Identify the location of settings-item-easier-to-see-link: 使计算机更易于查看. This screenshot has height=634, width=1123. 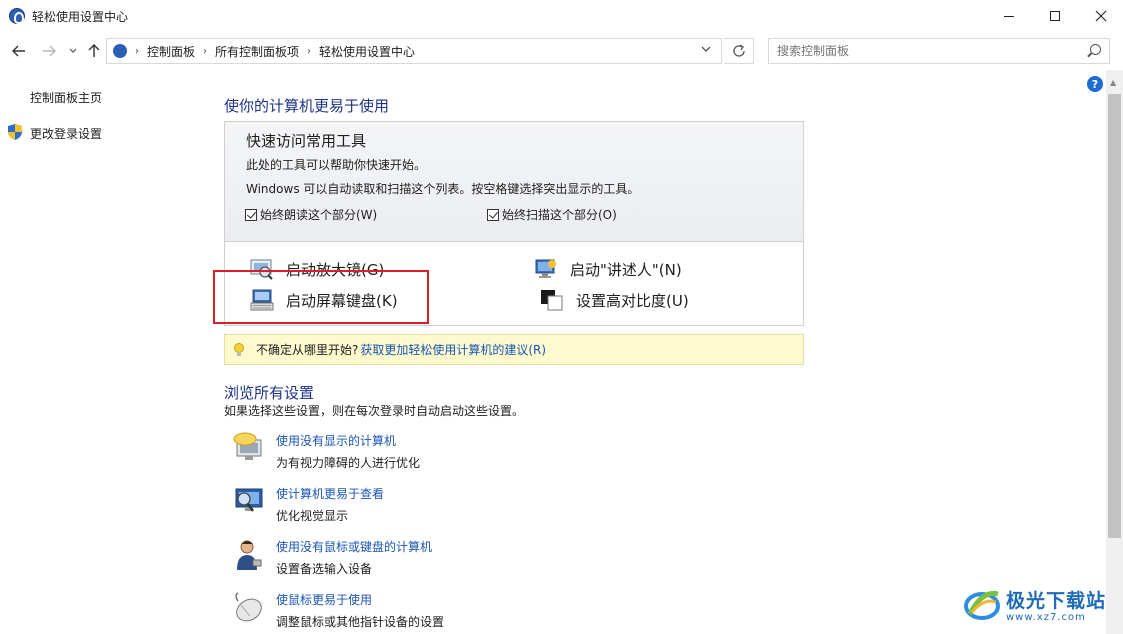
(330, 493).